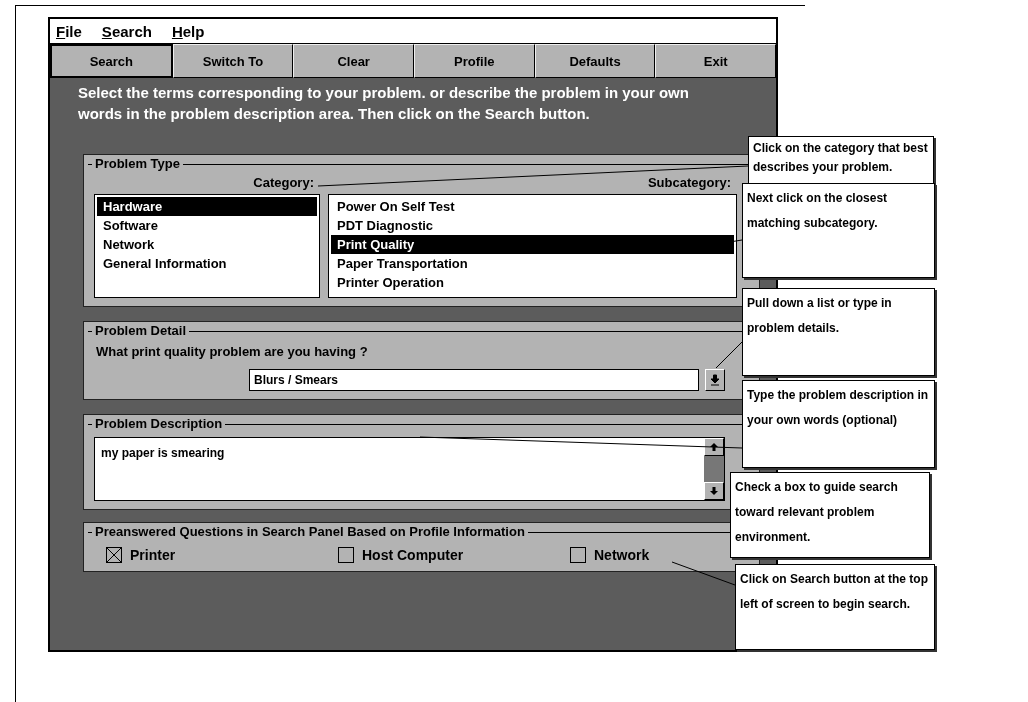 The width and height of the screenshot is (1028, 702). I want to click on callout-note: Pull down a list or type in problem details., so click(838, 332).